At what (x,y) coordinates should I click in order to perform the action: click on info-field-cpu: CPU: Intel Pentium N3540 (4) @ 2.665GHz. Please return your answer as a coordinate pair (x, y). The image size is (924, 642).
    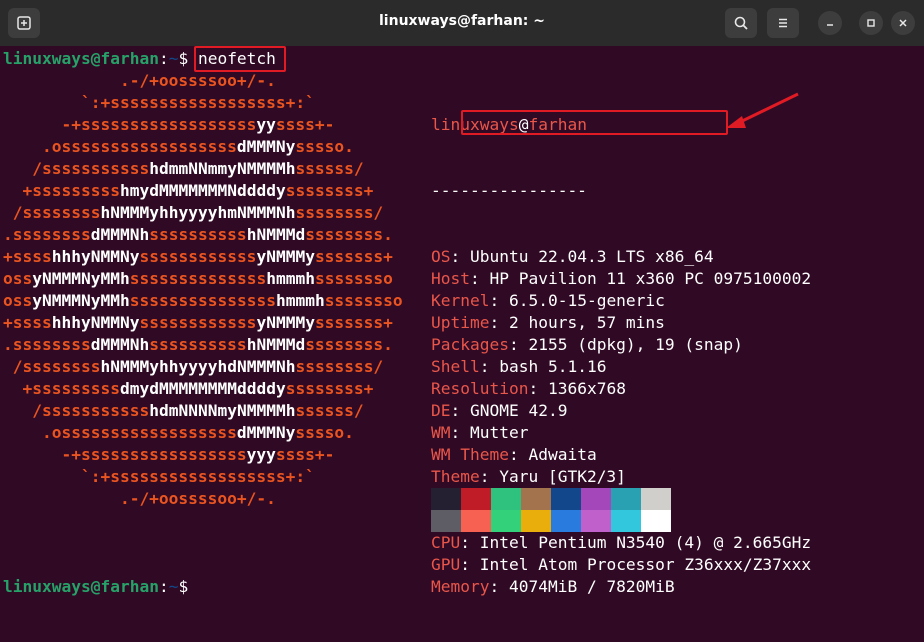
    Looking at the image, I should click on (621, 542).